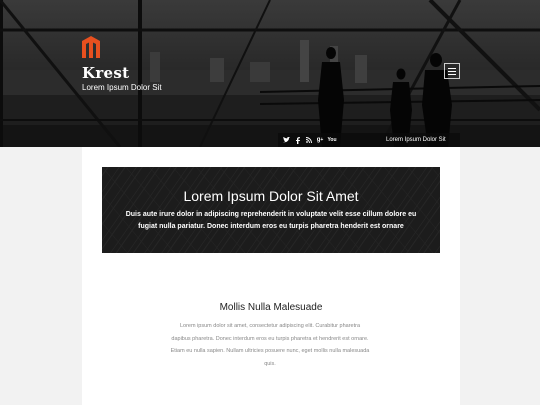 The image size is (540, 405). What do you see at coordinates (122, 87) in the screenshot?
I see `site-tagline: Lorem Ipsum Dolor Sit` at bounding box center [122, 87].